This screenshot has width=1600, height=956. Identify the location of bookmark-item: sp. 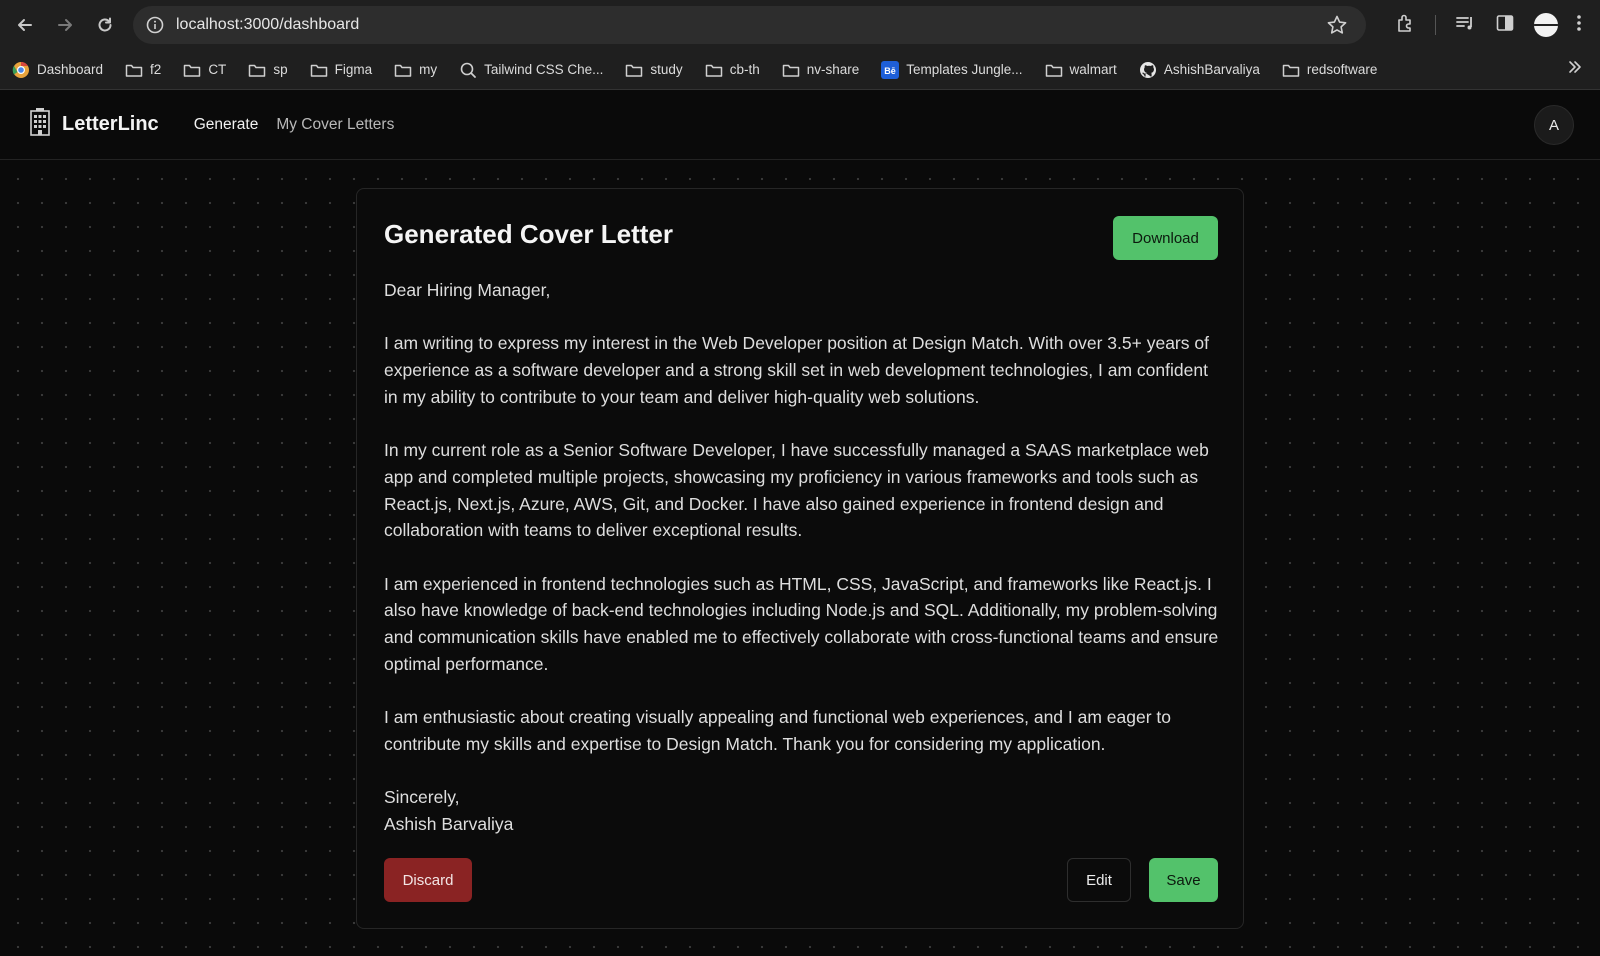
(268, 70).